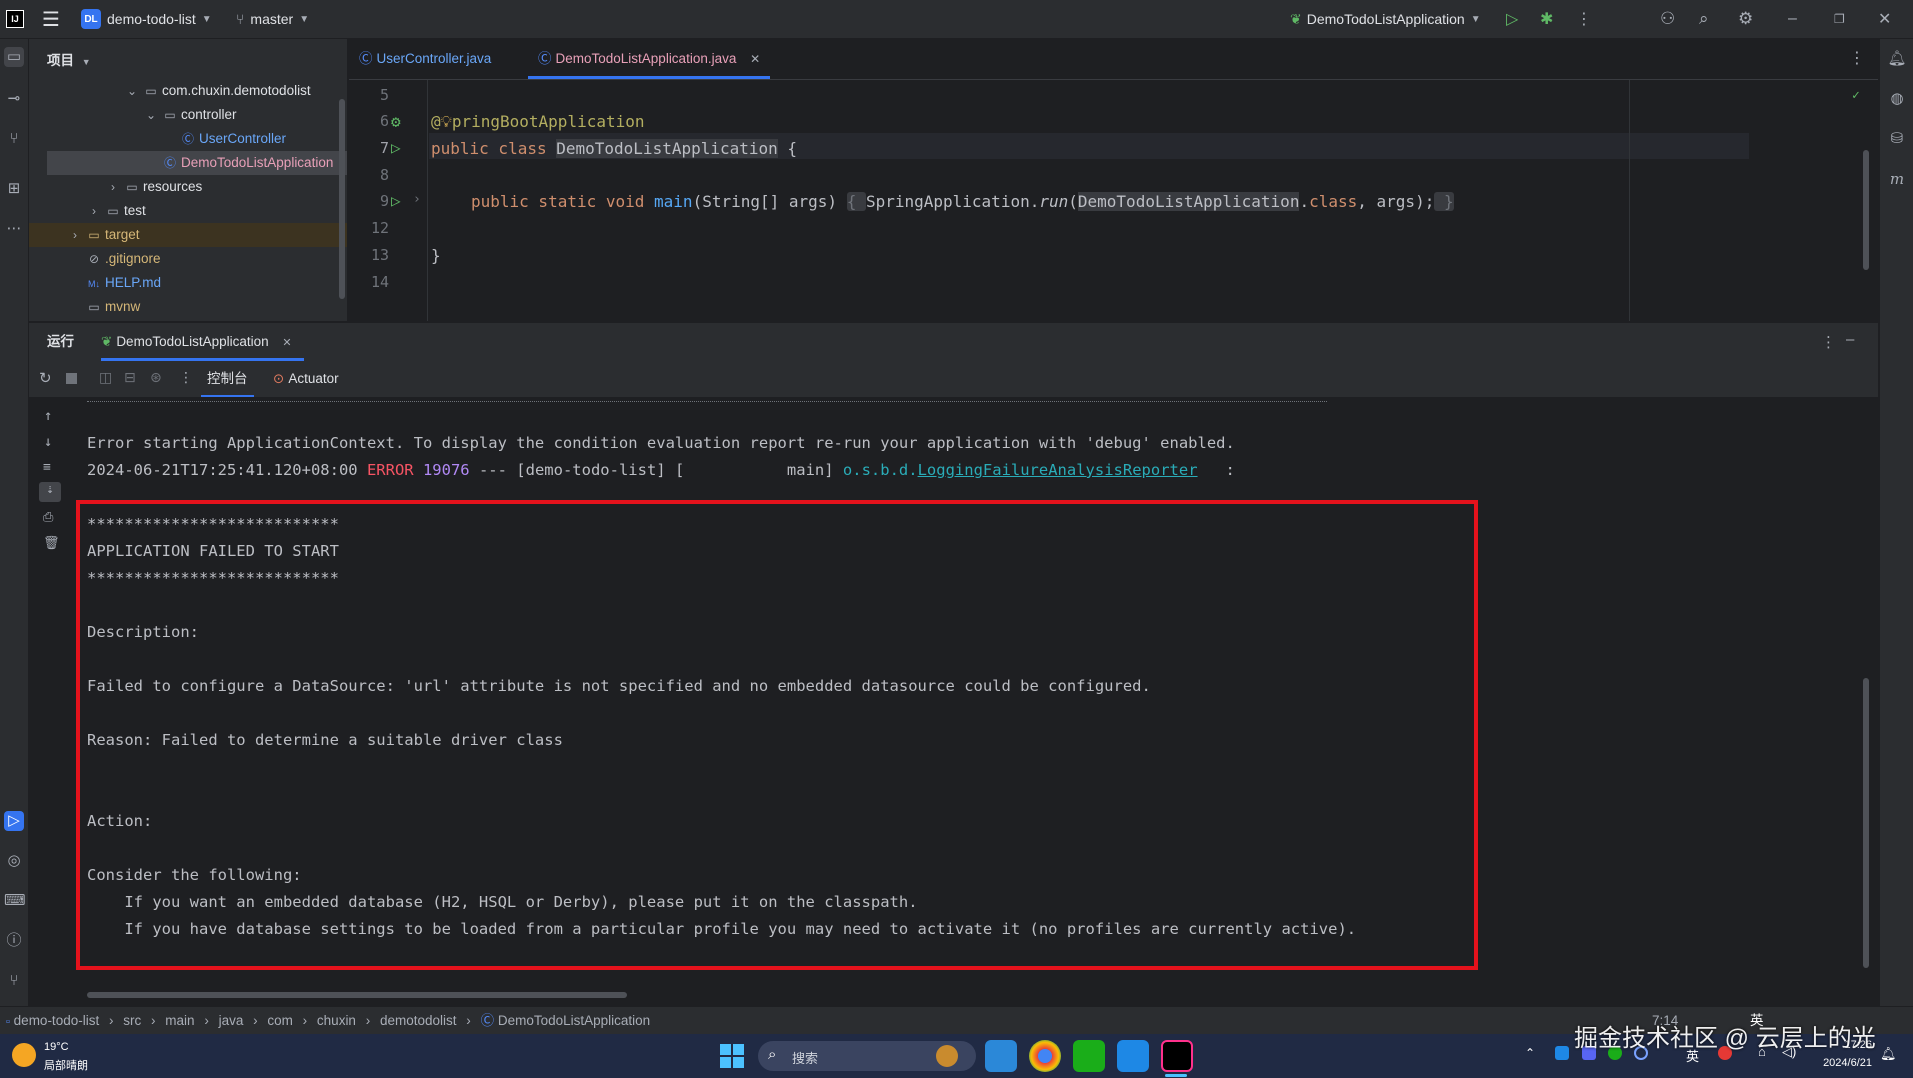 The height and width of the screenshot is (1078, 1913). Describe the element at coordinates (574, 1020) in the screenshot. I see `breadcrumb-item: DemoTodoListApplication` at that location.